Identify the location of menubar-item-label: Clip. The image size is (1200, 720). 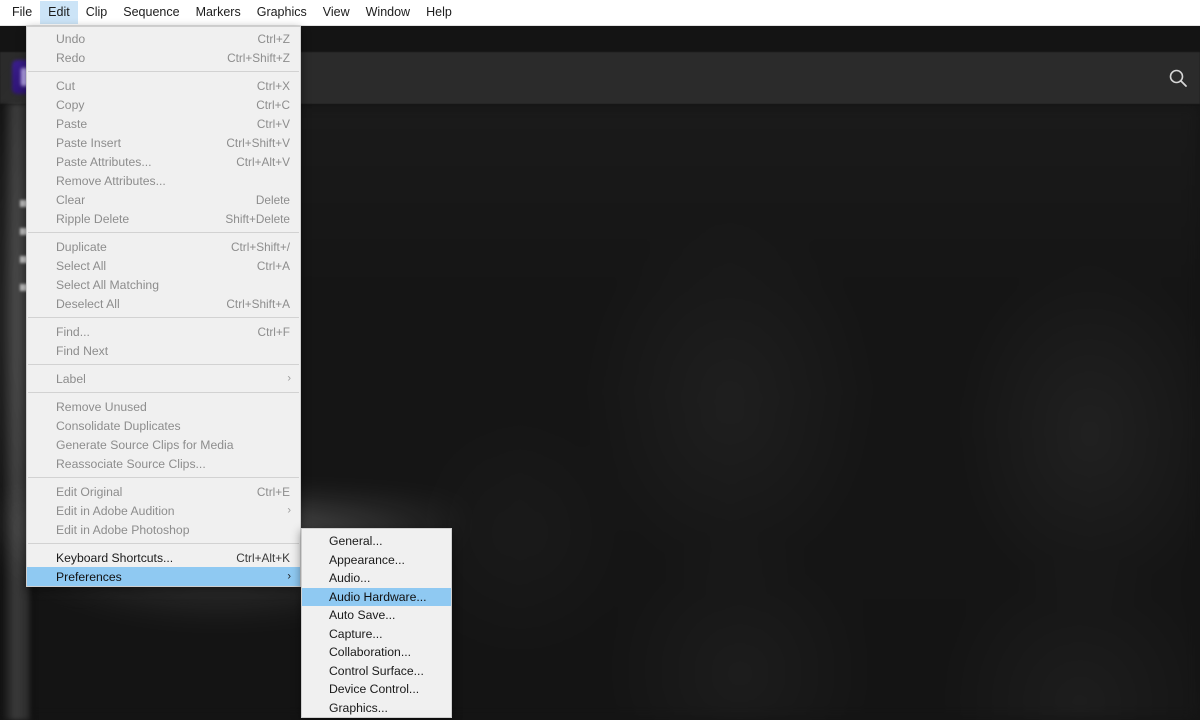
(96, 12).